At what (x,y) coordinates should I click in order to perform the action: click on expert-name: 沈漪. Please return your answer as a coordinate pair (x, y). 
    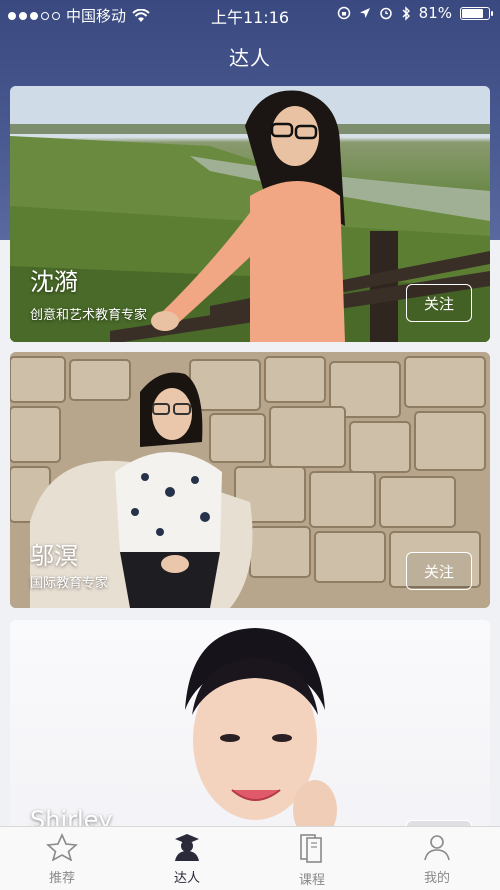
    Looking at the image, I should click on (54, 282).